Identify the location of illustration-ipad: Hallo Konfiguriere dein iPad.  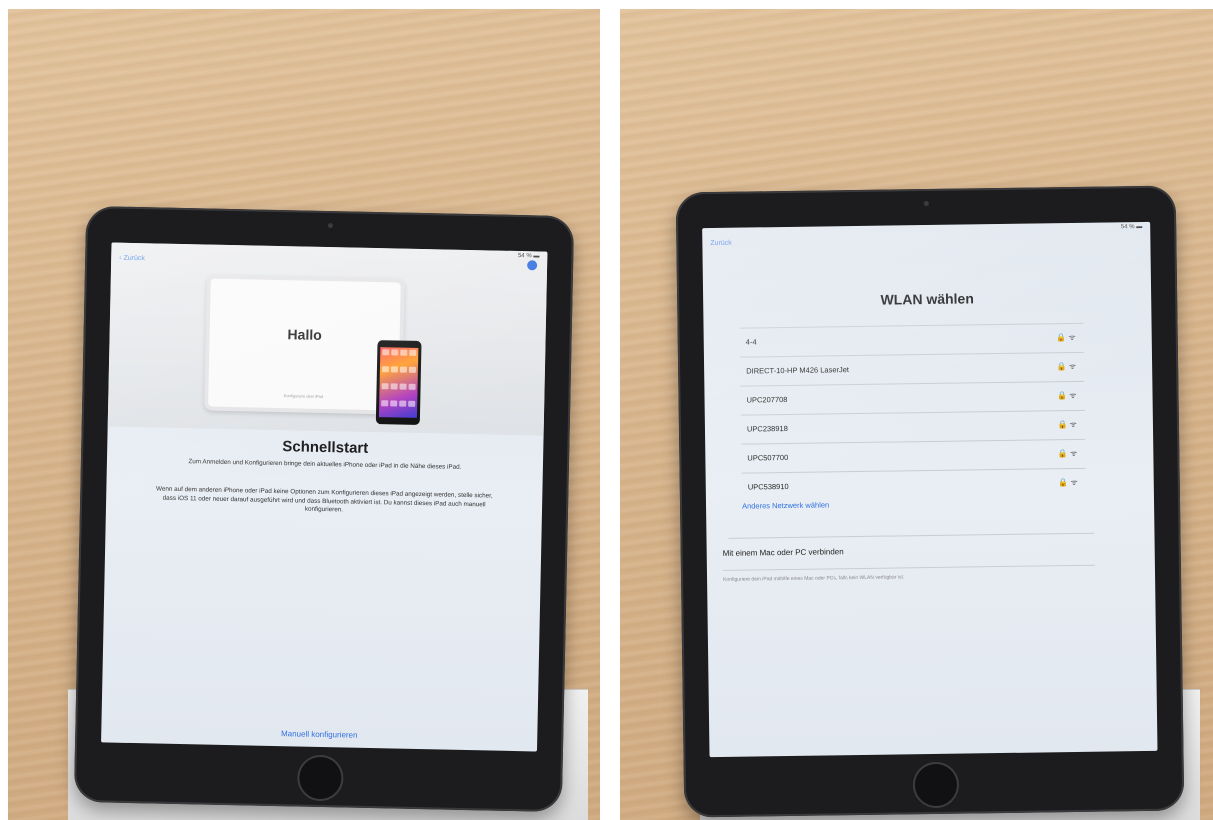
(304, 344).